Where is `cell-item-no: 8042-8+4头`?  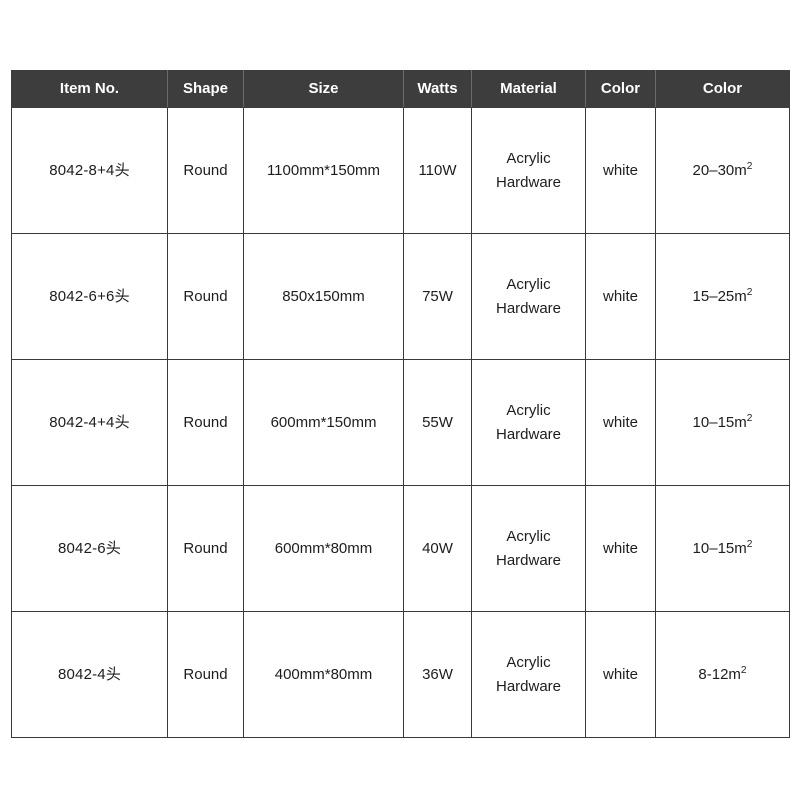 cell-item-no: 8042-8+4头 is located at coordinates (89, 170).